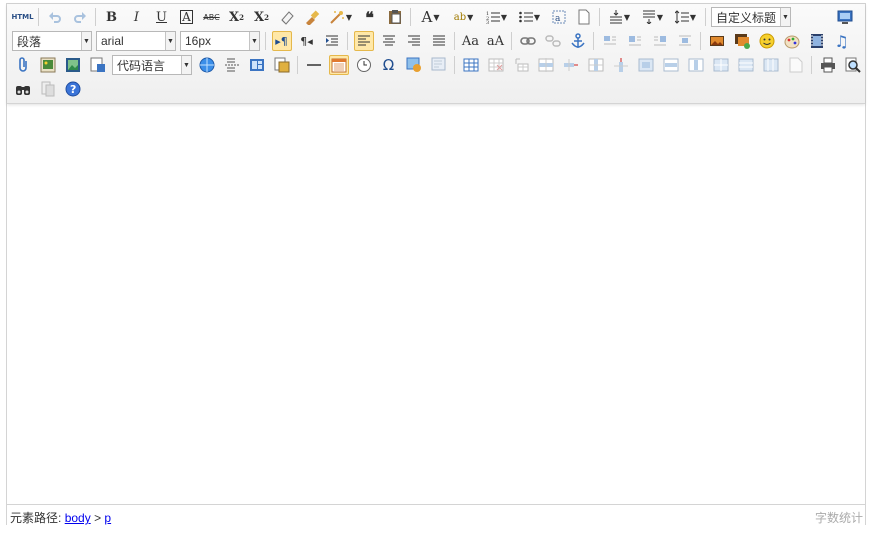  Describe the element at coordinates (257, 65) in the screenshot. I see `template-icon` at that location.